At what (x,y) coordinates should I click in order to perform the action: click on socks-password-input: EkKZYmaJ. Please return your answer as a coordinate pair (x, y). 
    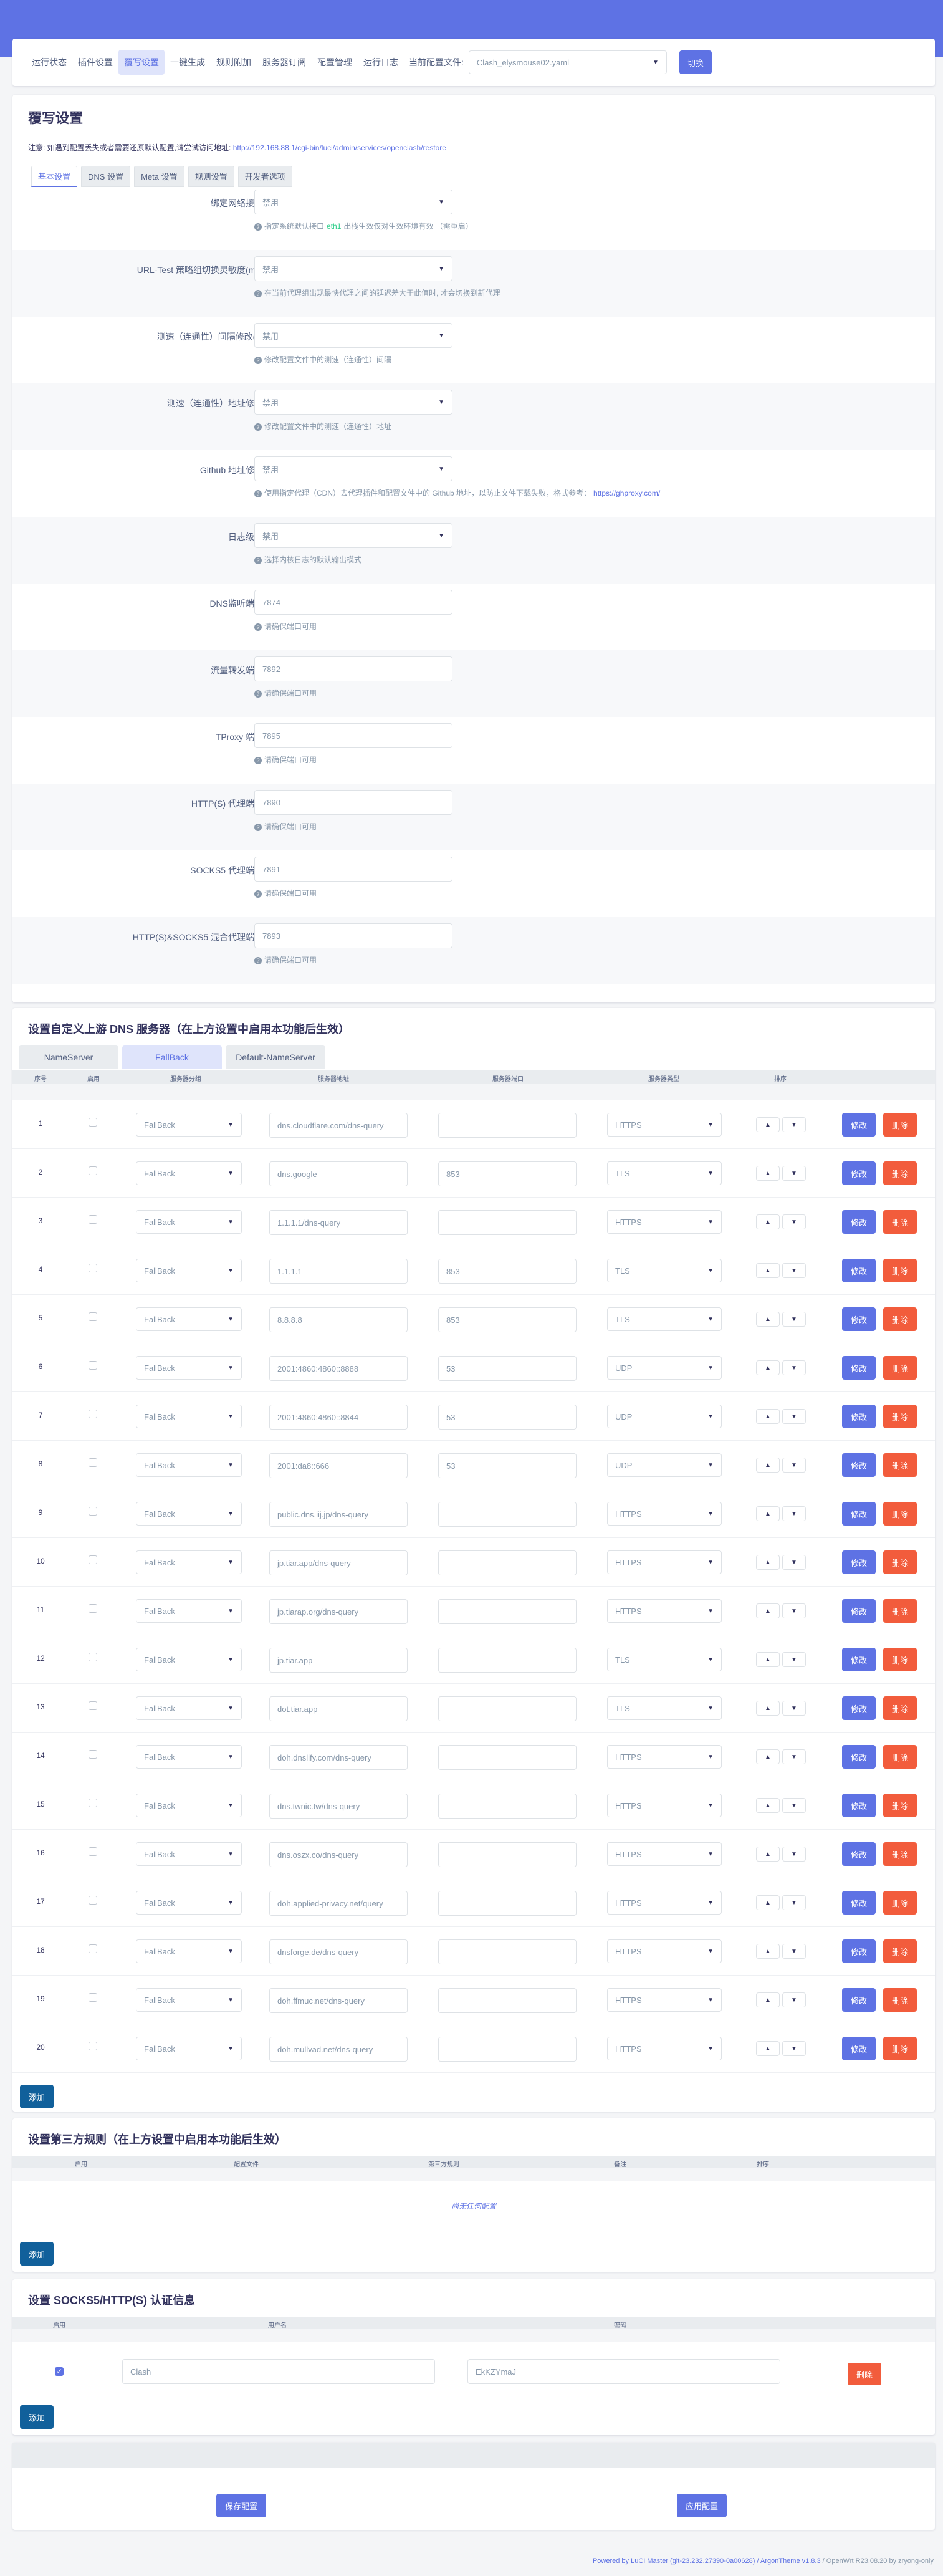
    Looking at the image, I should click on (624, 2371).